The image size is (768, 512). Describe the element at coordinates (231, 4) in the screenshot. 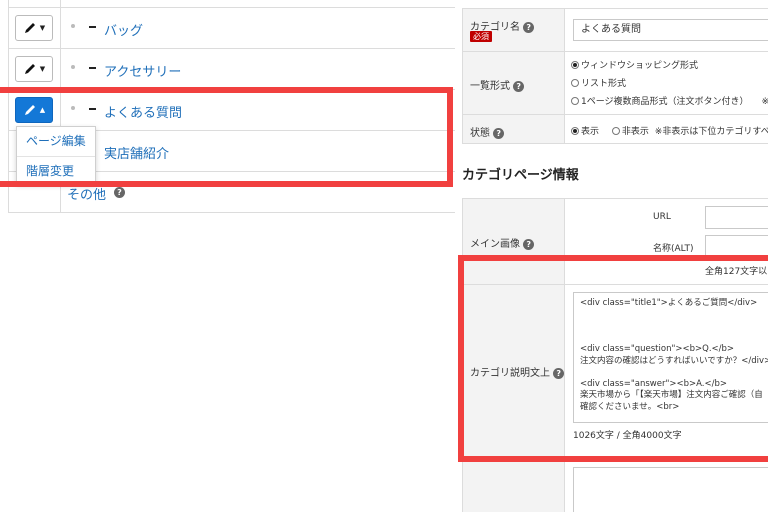

I see `tree-row-top` at that location.